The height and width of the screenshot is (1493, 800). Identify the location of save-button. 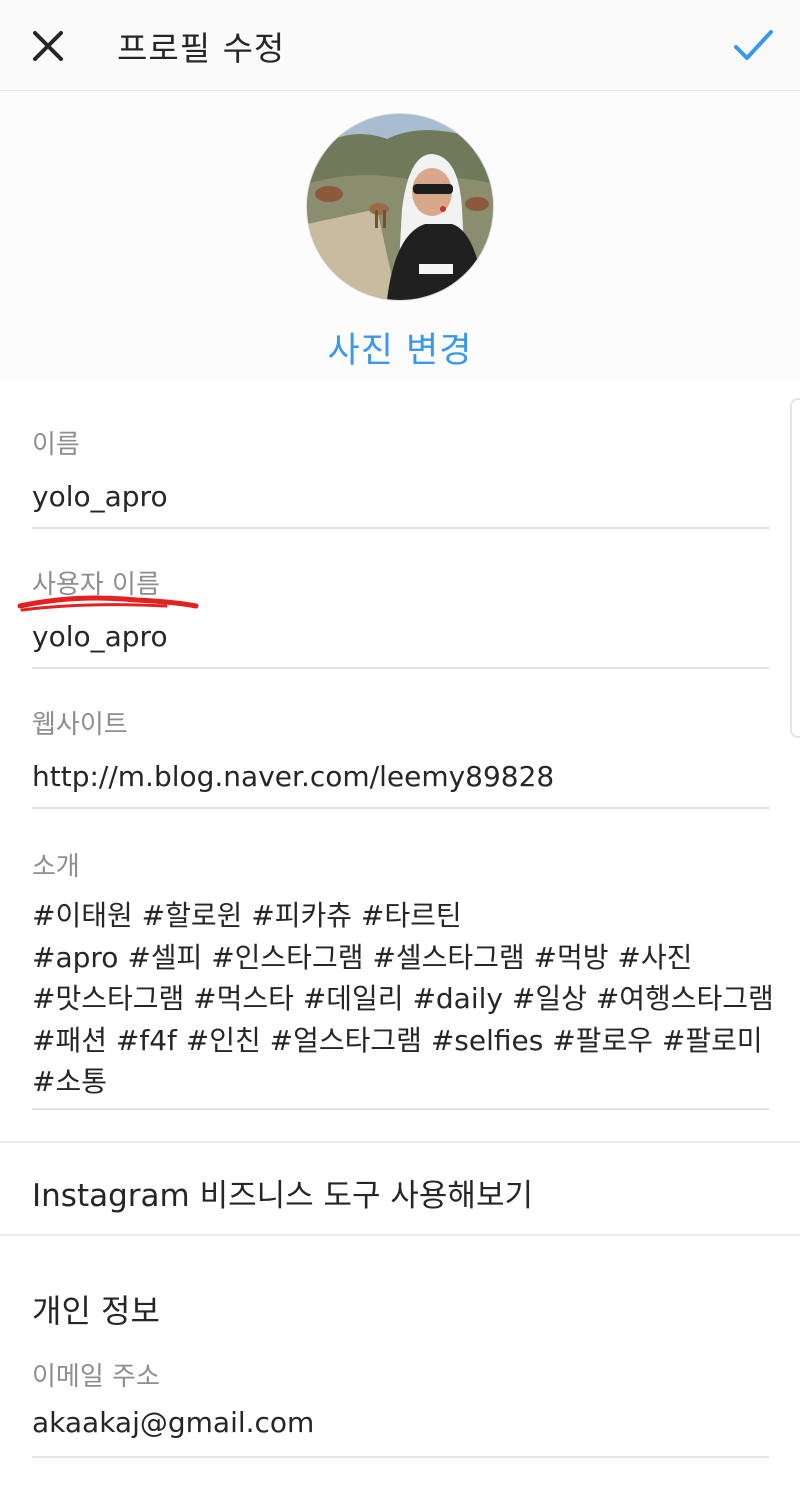
(753, 45).